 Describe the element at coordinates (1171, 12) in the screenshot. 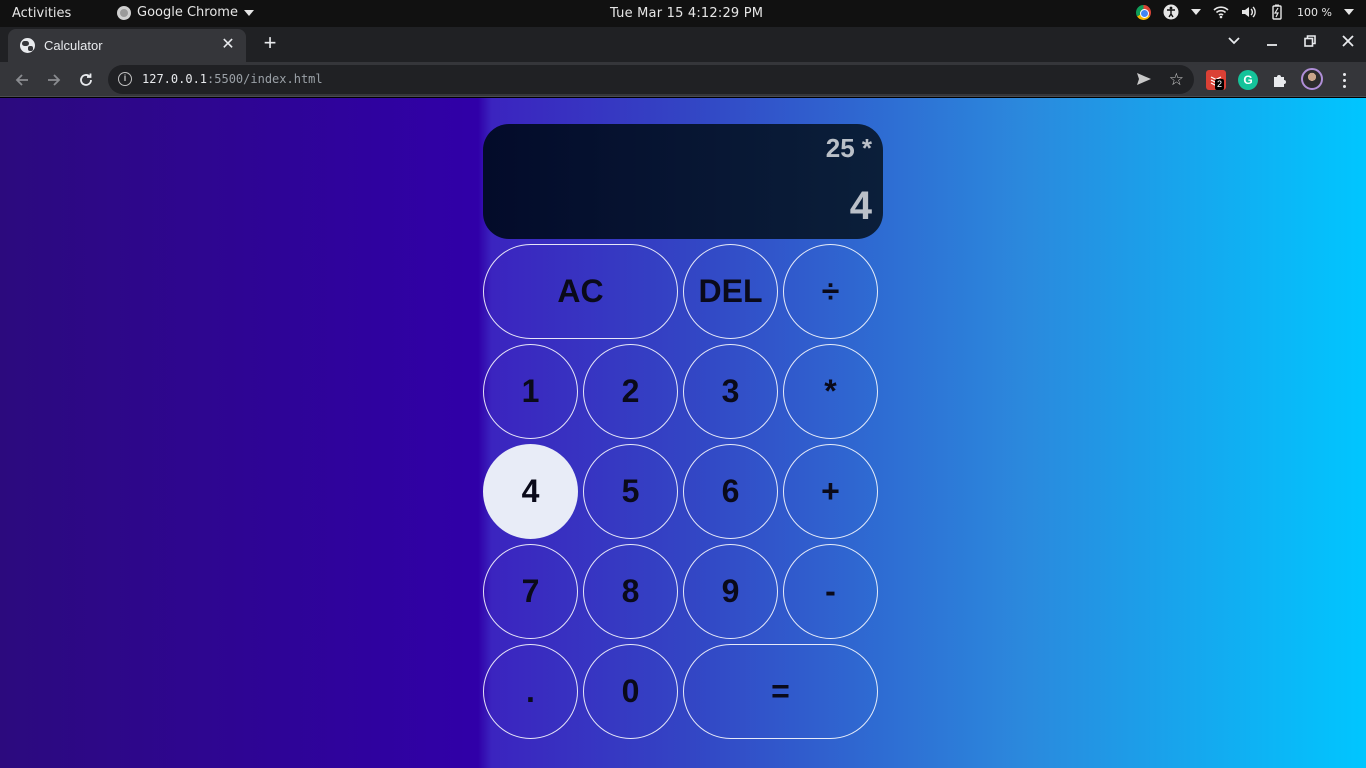

I see `accessibility-icon` at that location.